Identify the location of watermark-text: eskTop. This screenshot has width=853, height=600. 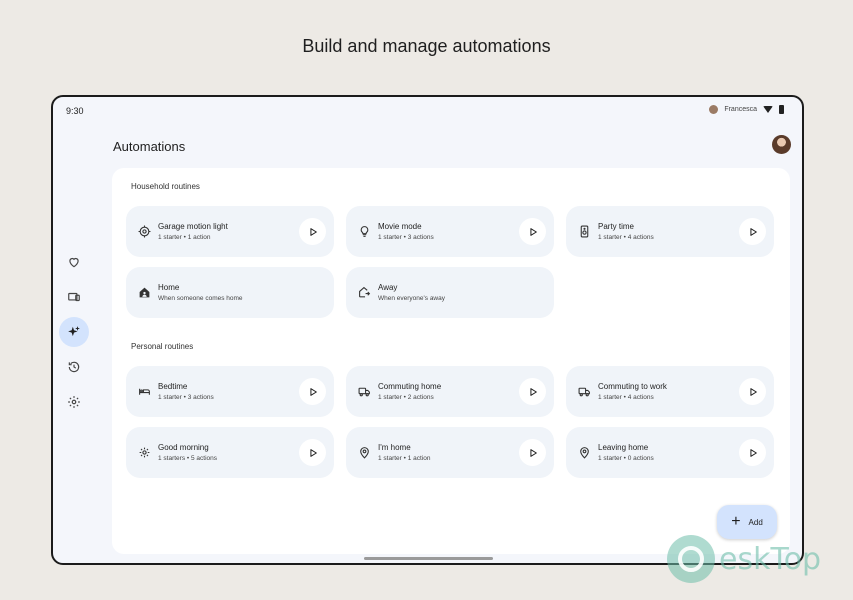
(770, 559).